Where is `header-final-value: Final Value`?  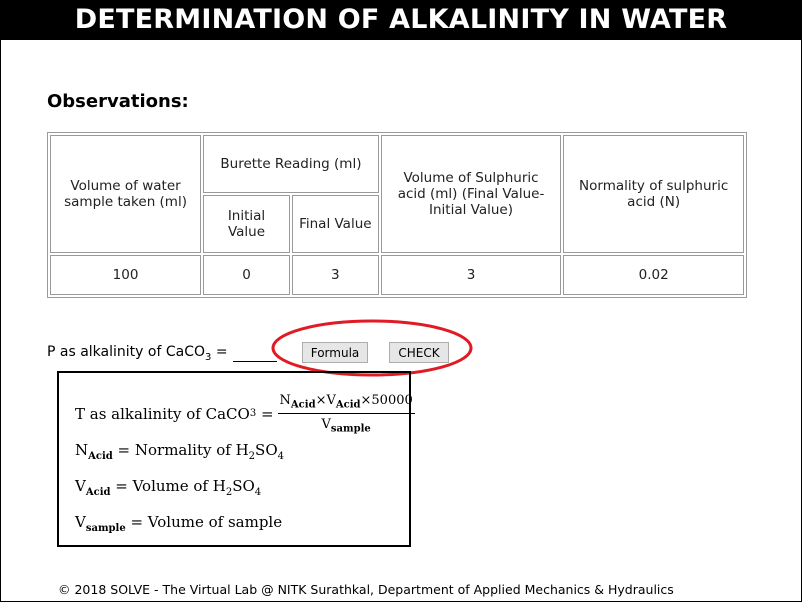
header-final-value: Final Value is located at coordinates (335, 224).